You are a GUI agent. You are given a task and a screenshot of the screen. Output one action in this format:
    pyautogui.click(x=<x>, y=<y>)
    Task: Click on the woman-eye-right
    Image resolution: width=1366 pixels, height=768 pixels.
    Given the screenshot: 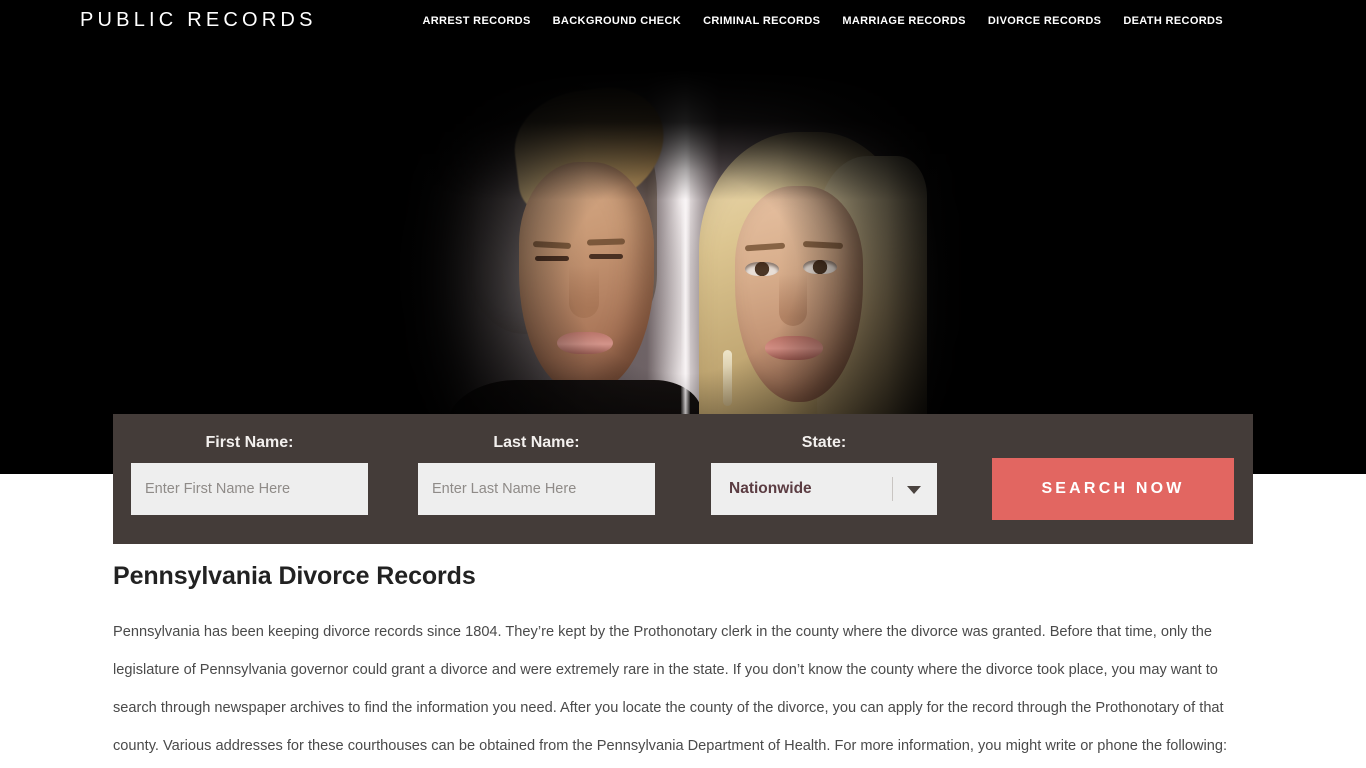 What is the action you would take?
    pyautogui.click(x=820, y=267)
    